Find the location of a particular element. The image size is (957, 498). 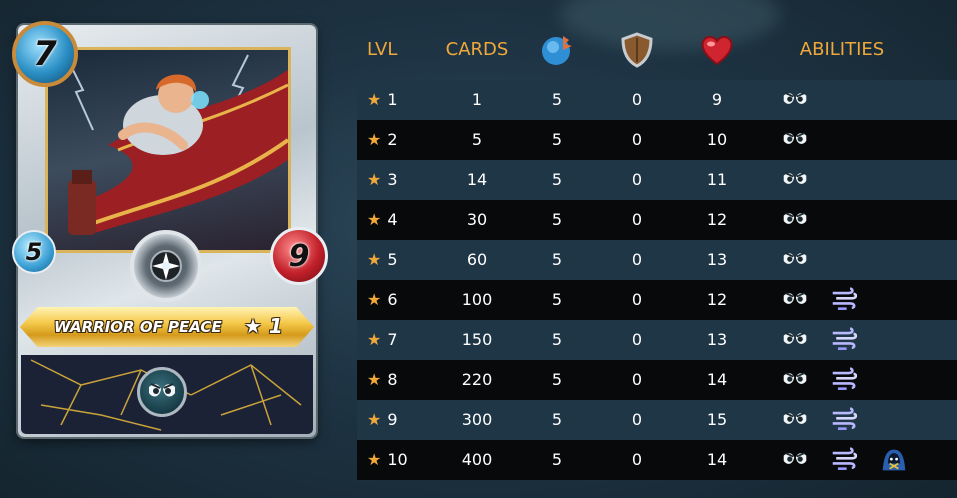

cell-cards: 1 is located at coordinates (477, 99).